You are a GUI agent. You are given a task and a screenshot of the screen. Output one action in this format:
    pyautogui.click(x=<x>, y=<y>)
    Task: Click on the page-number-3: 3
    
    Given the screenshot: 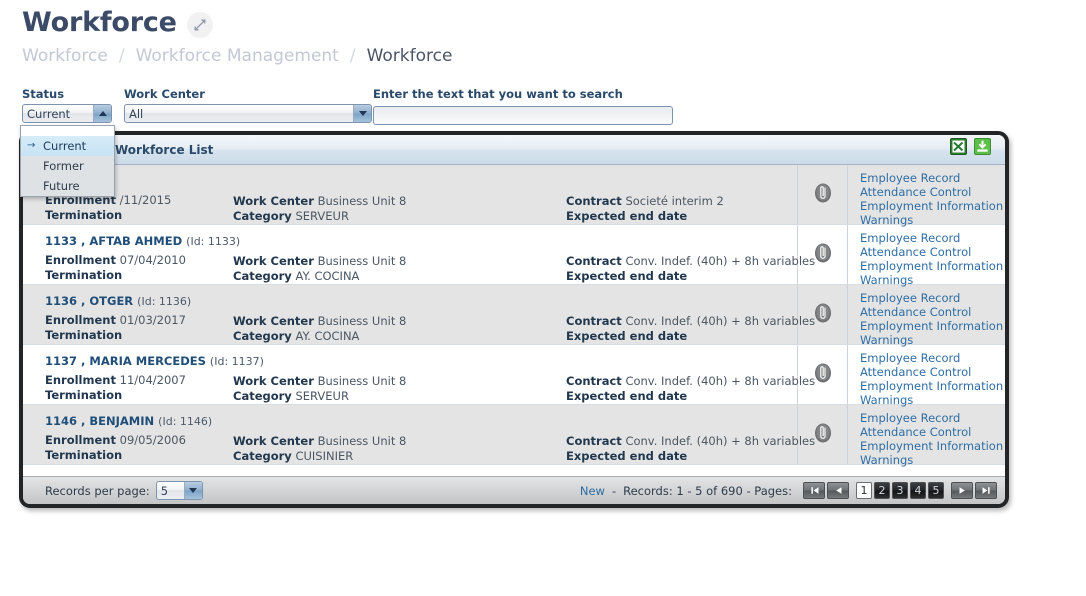 What is the action you would take?
    pyautogui.click(x=900, y=490)
    